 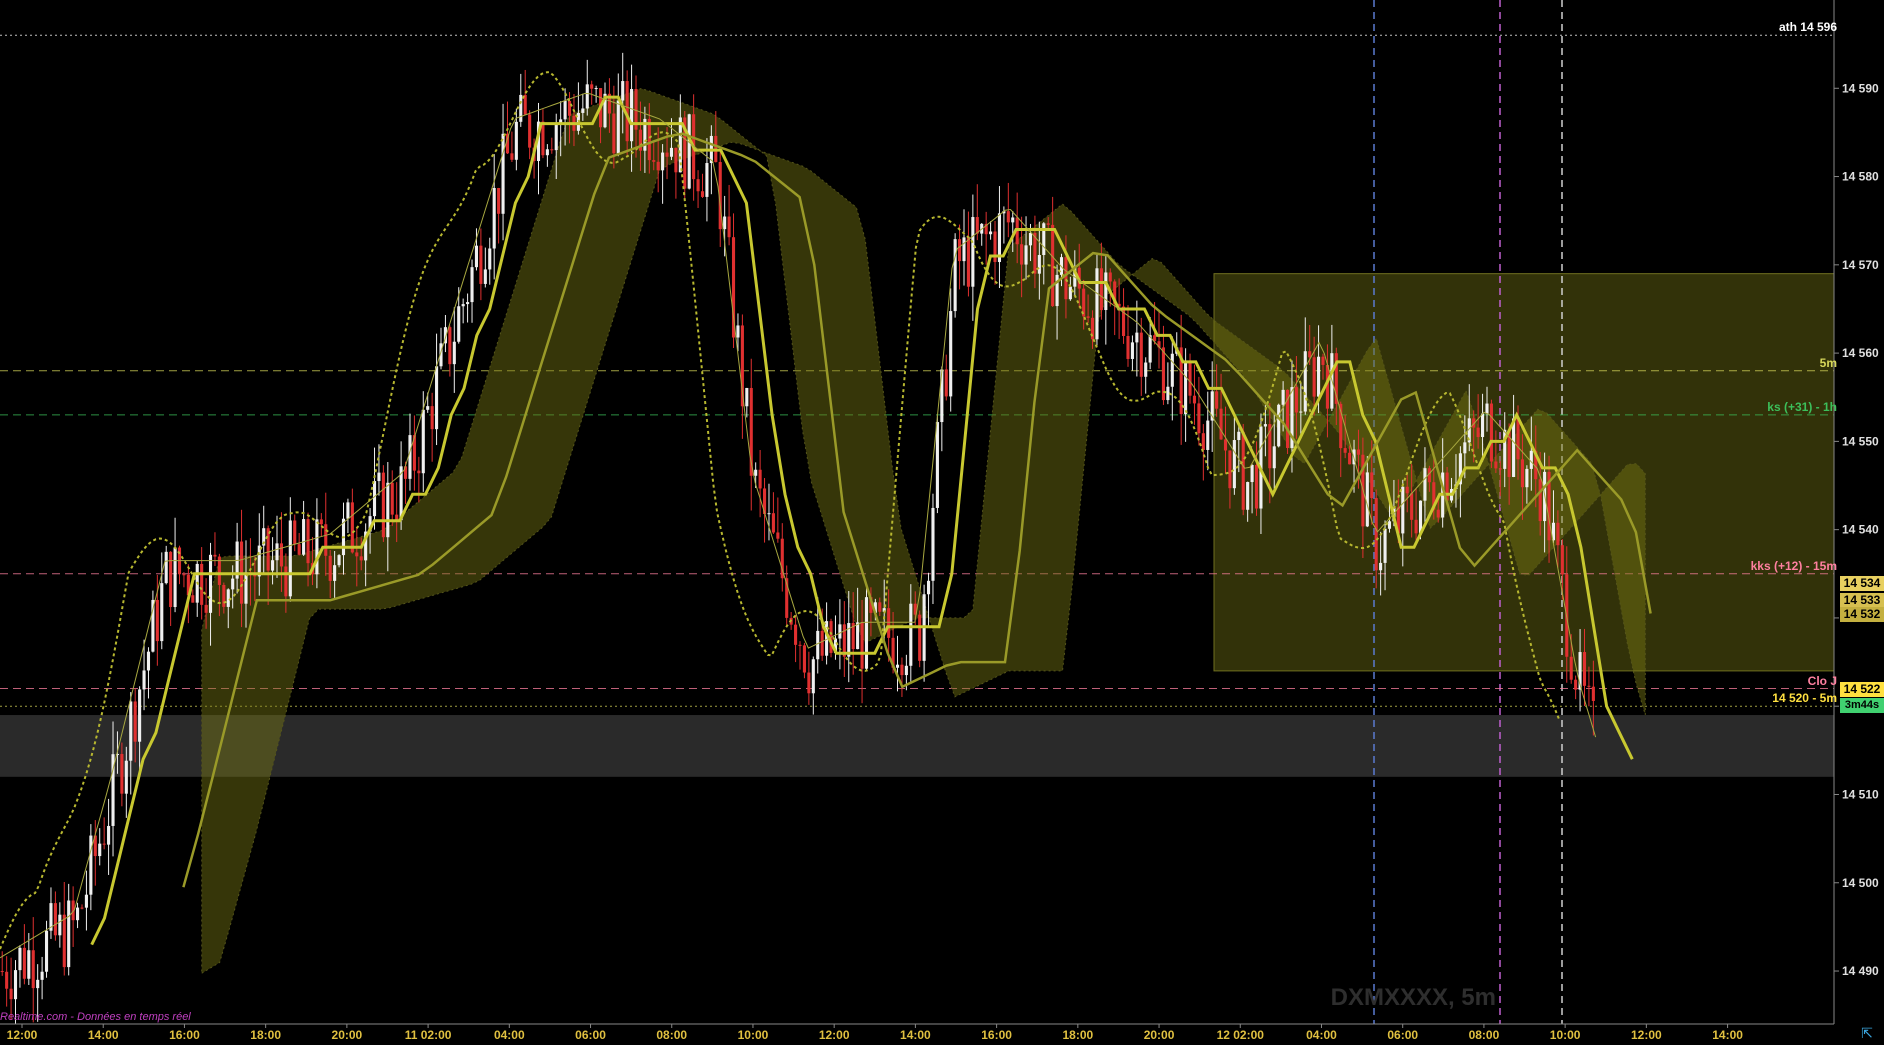 I want to click on price-tick-label: 14 560, so click(x=1860, y=353).